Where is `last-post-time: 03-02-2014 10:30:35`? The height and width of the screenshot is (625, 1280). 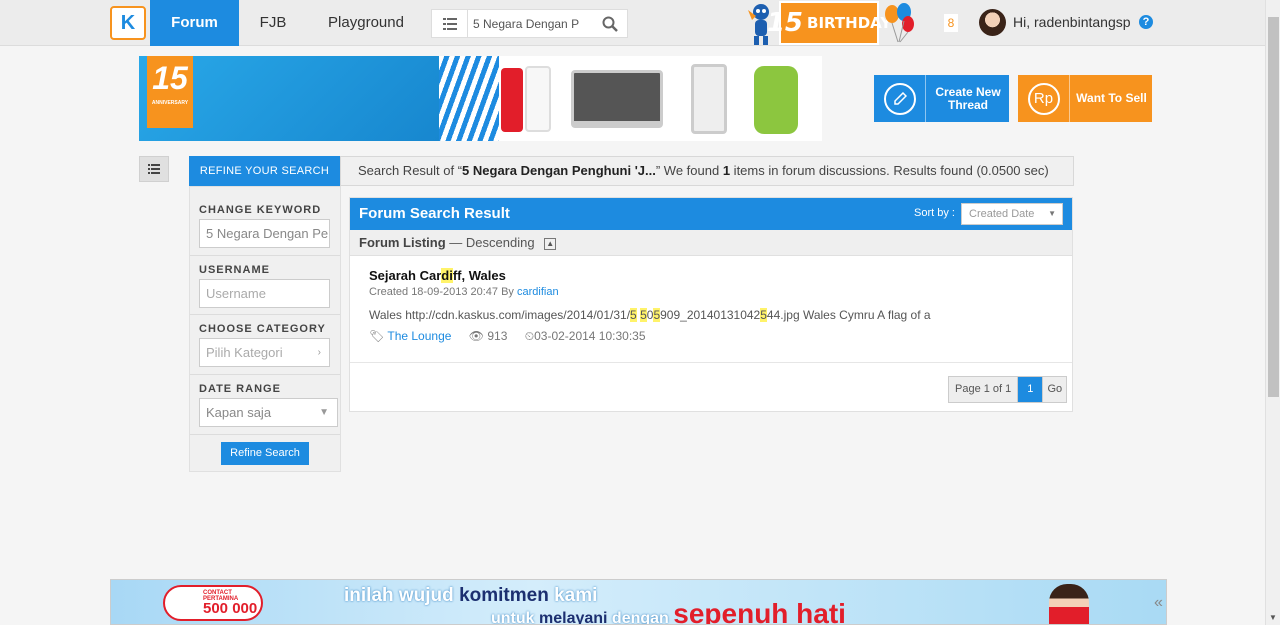
last-post-time: 03-02-2014 10:30:35 is located at coordinates (590, 336).